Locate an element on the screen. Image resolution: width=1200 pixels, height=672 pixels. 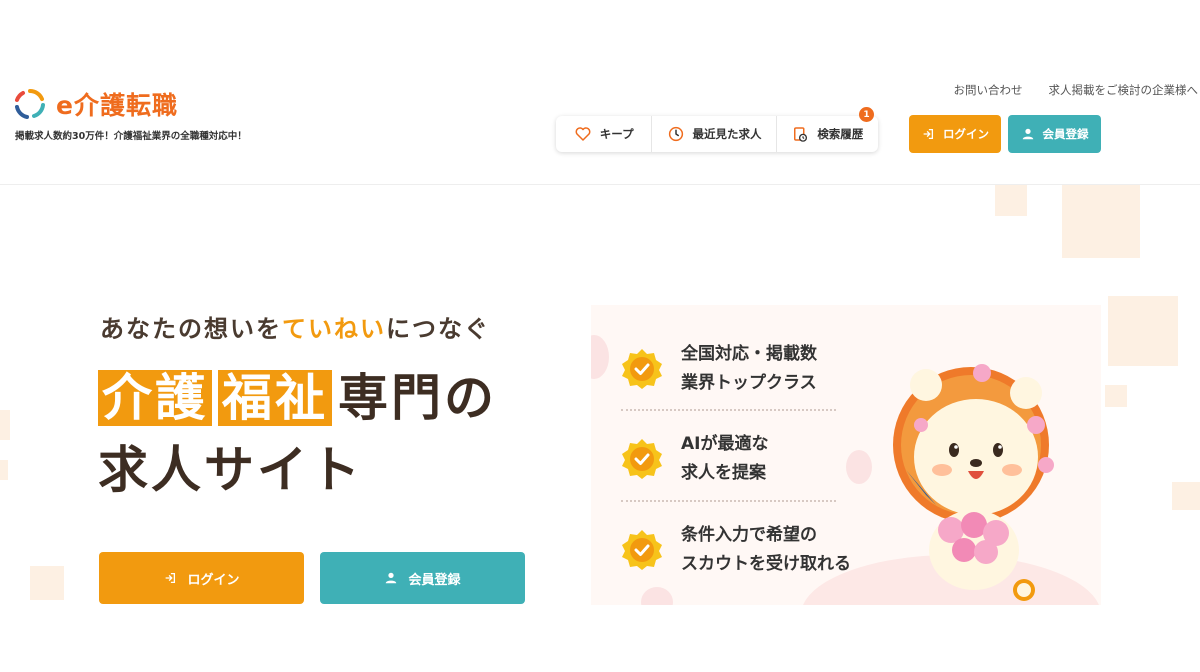
header-login-button: ログイン is located at coordinates (955, 134).